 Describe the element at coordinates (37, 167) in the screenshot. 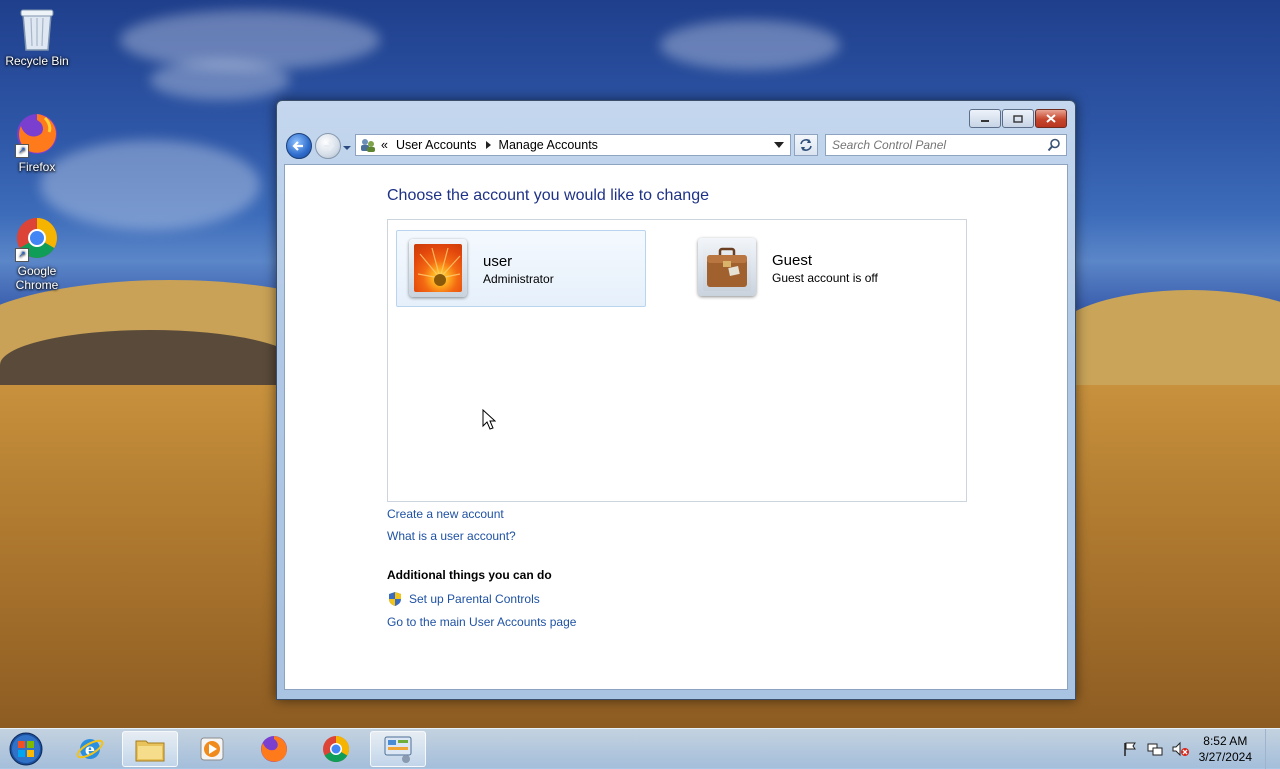

I see `desktop-icon-label: Firefox` at that location.